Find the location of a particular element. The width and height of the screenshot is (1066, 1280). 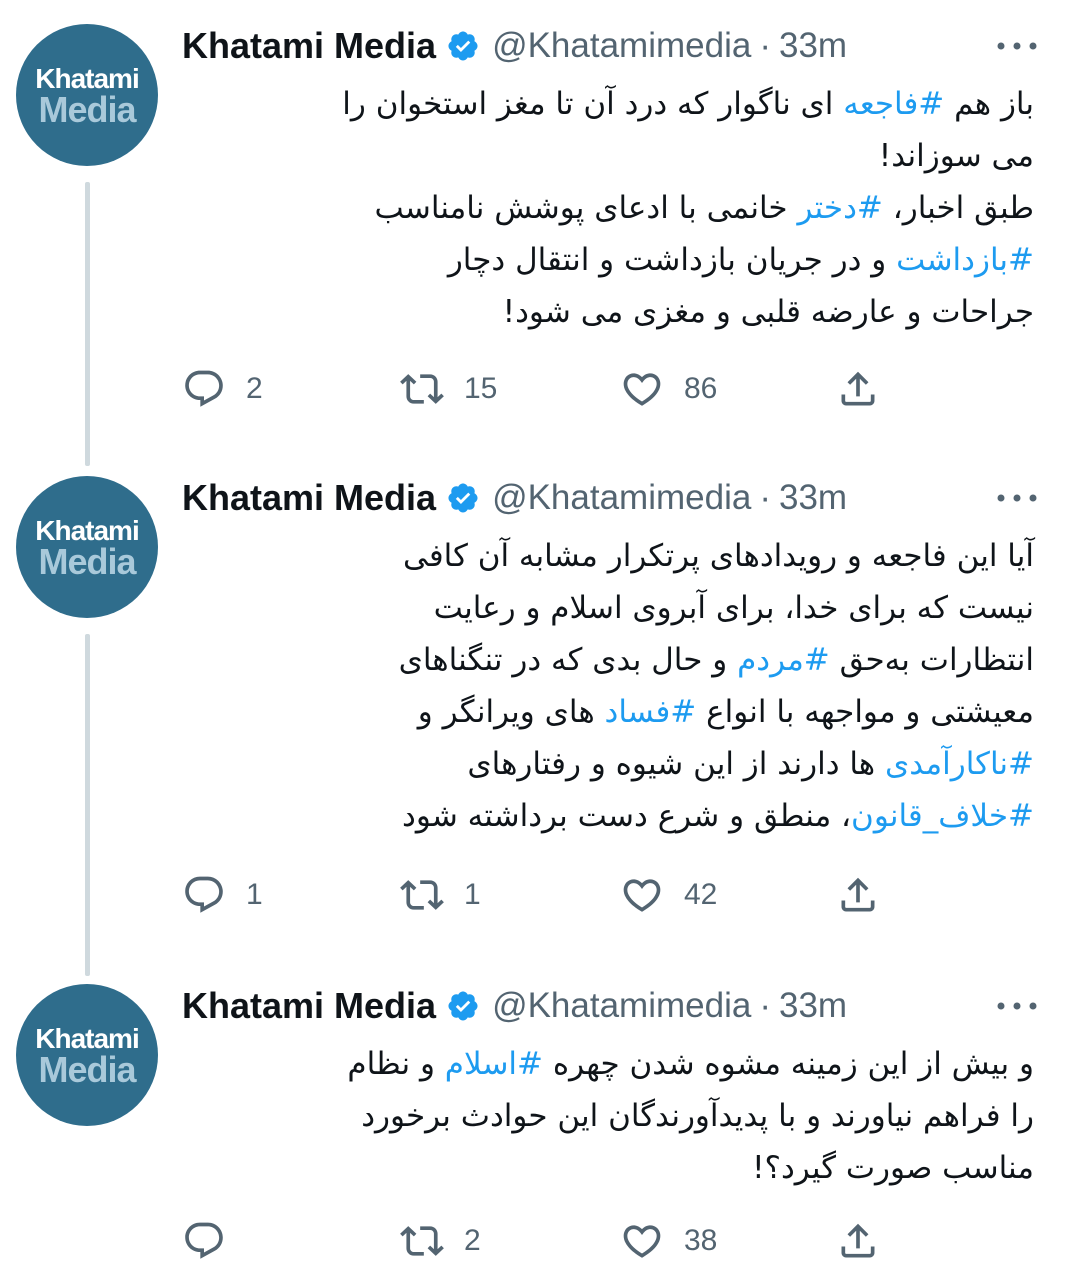

reply-button: 1 is located at coordinates (222, 895).